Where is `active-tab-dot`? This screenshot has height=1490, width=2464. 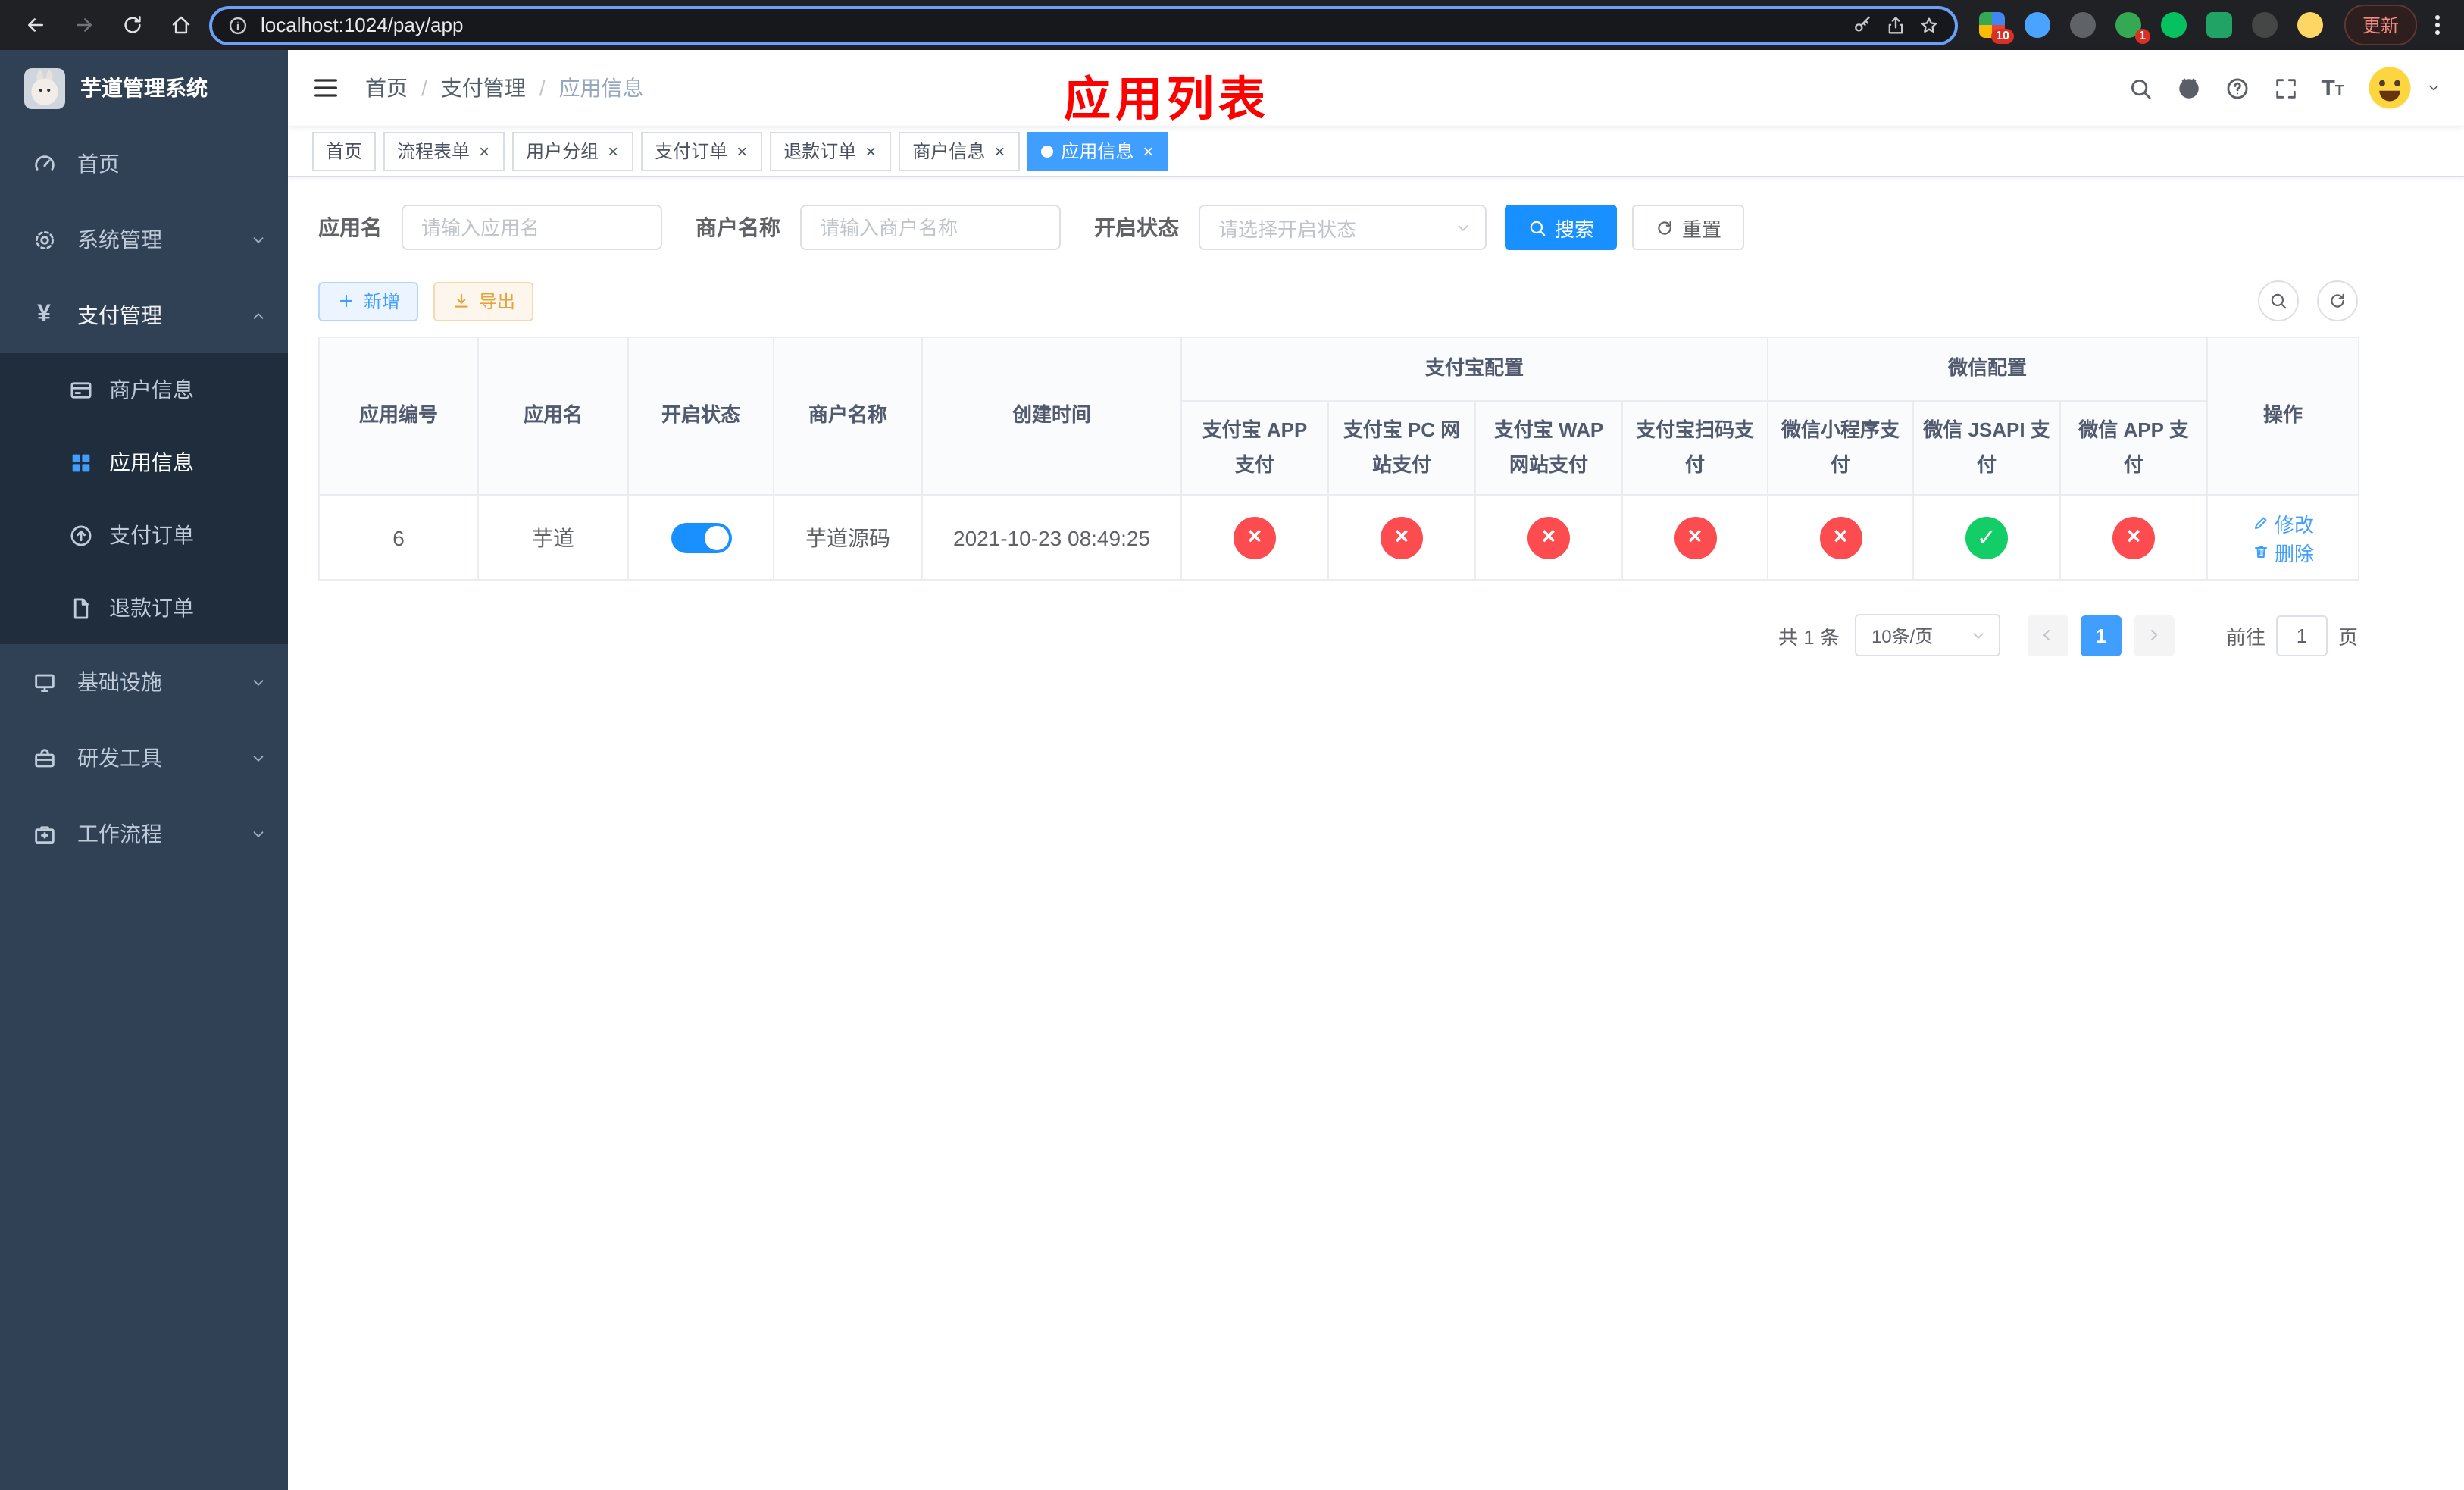 active-tab-dot is located at coordinates (1047, 151).